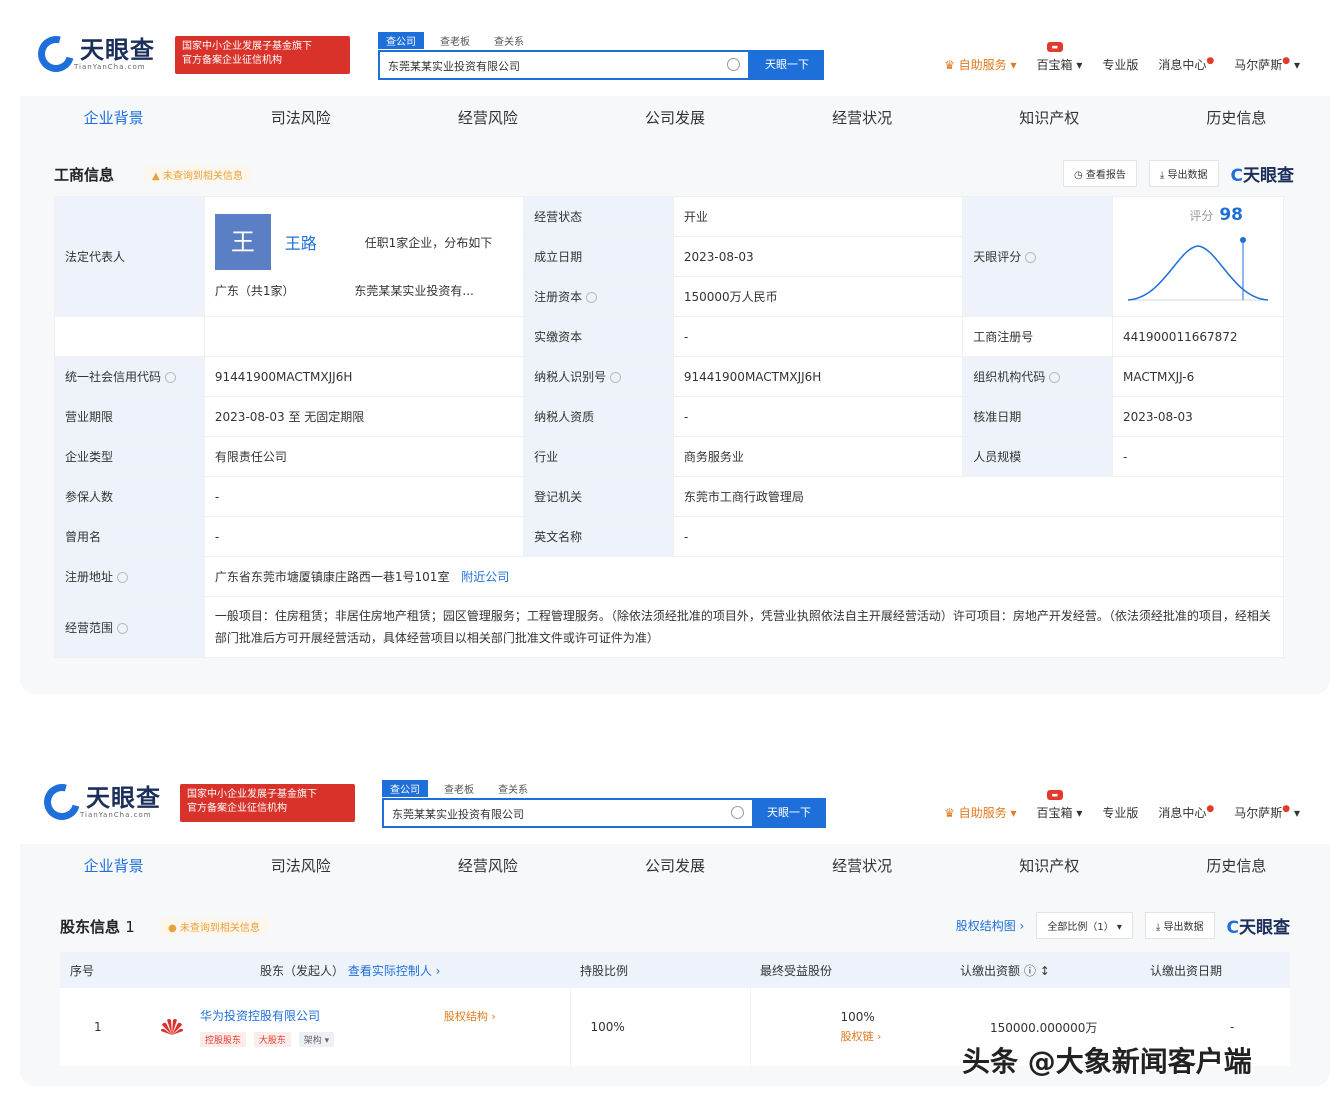 The width and height of the screenshot is (1340, 1108). What do you see at coordinates (260, 1016) in the screenshot?
I see `shareholder-name: 华为投资控股有限公司` at bounding box center [260, 1016].